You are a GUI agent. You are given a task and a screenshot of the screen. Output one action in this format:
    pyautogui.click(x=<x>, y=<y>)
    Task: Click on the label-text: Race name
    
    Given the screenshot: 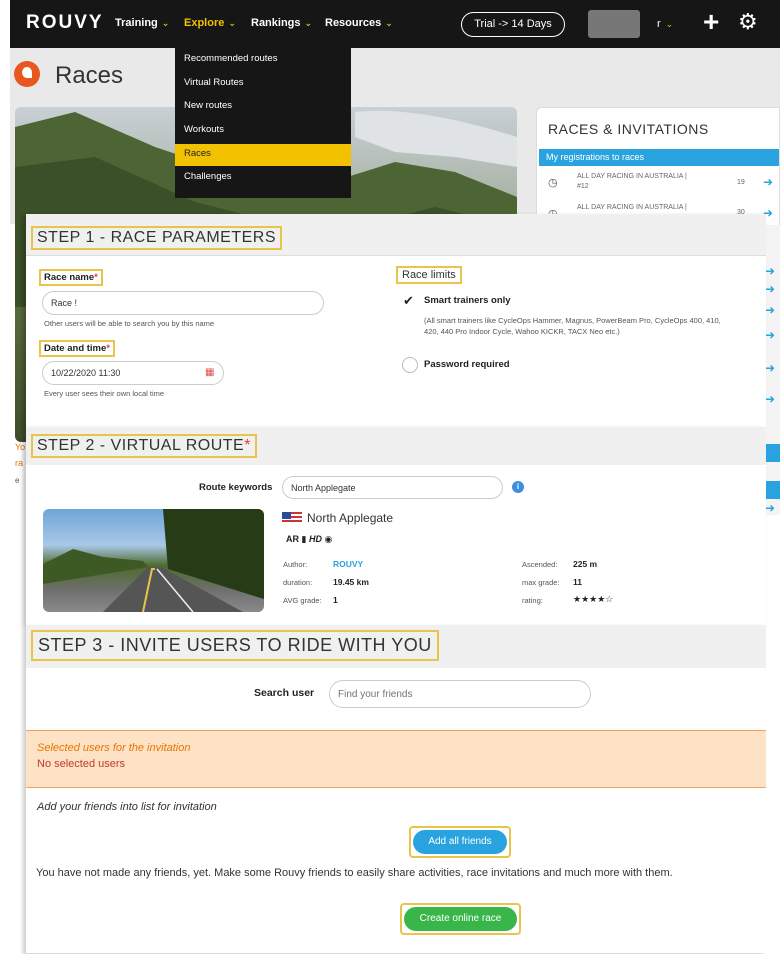 What is the action you would take?
    pyautogui.click(x=69, y=277)
    